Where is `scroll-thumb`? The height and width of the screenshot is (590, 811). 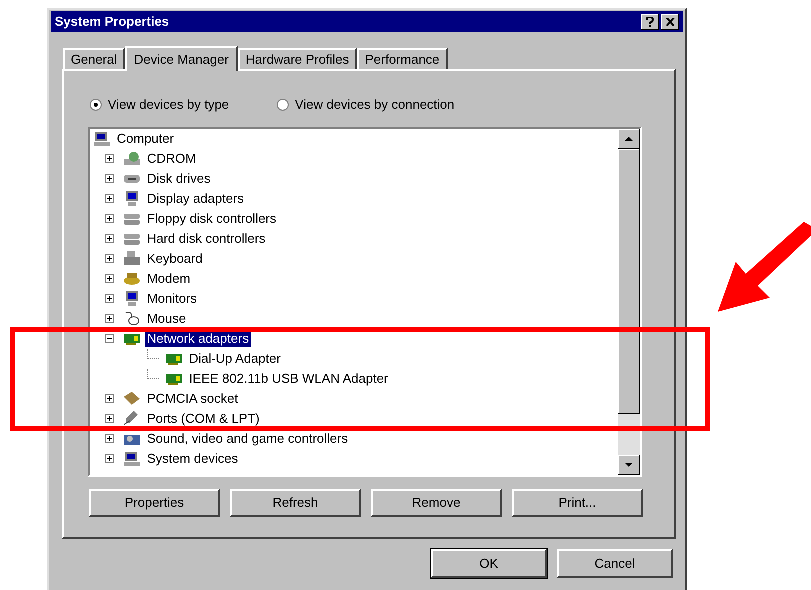 scroll-thumb is located at coordinates (629, 281).